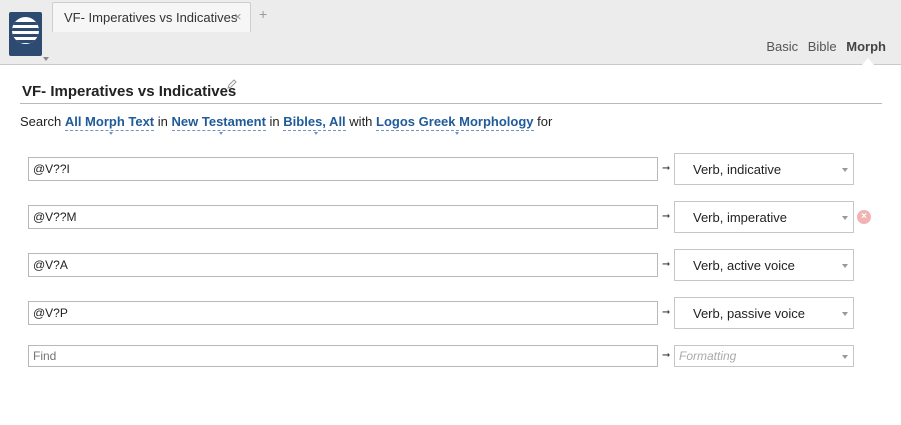  I want to click on edit-title-pencil-icon, so click(232, 84).